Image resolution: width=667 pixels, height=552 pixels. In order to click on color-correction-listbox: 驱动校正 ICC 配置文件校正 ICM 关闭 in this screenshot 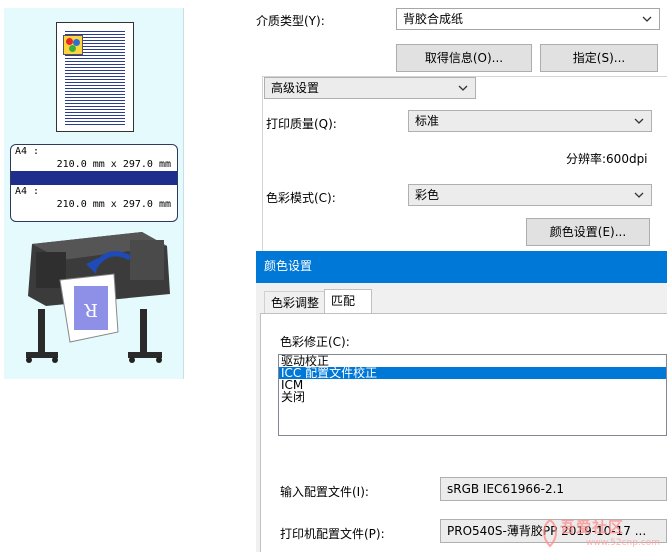, I will do `click(472, 395)`.